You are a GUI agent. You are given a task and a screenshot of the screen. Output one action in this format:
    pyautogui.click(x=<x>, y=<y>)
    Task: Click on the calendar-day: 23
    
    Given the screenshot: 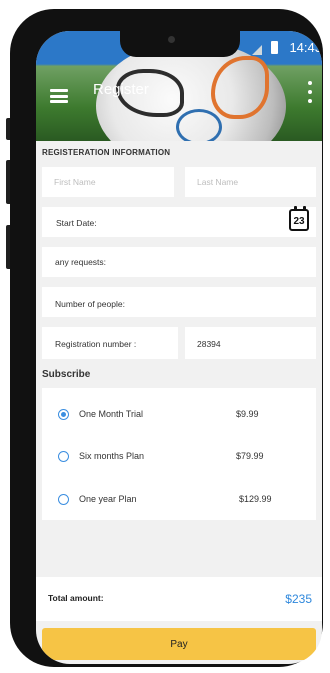 What is the action you would take?
    pyautogui.click(x=299, y=221)
    